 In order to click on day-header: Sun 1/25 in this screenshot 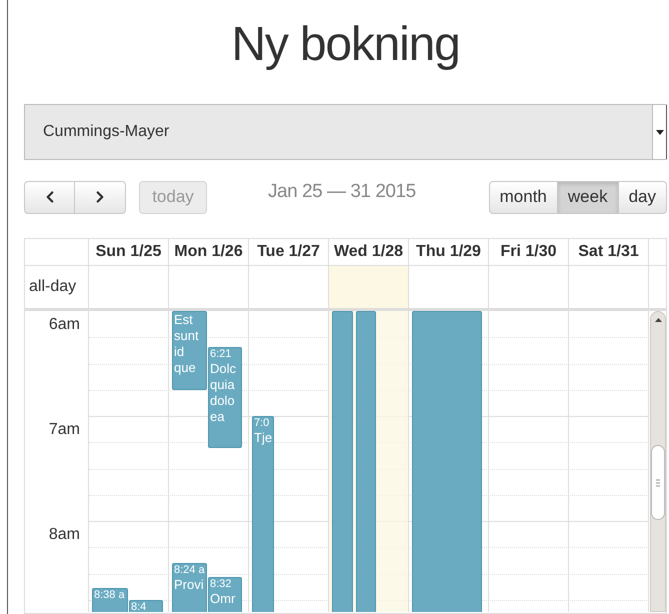, I will do `click(129, 252)`.